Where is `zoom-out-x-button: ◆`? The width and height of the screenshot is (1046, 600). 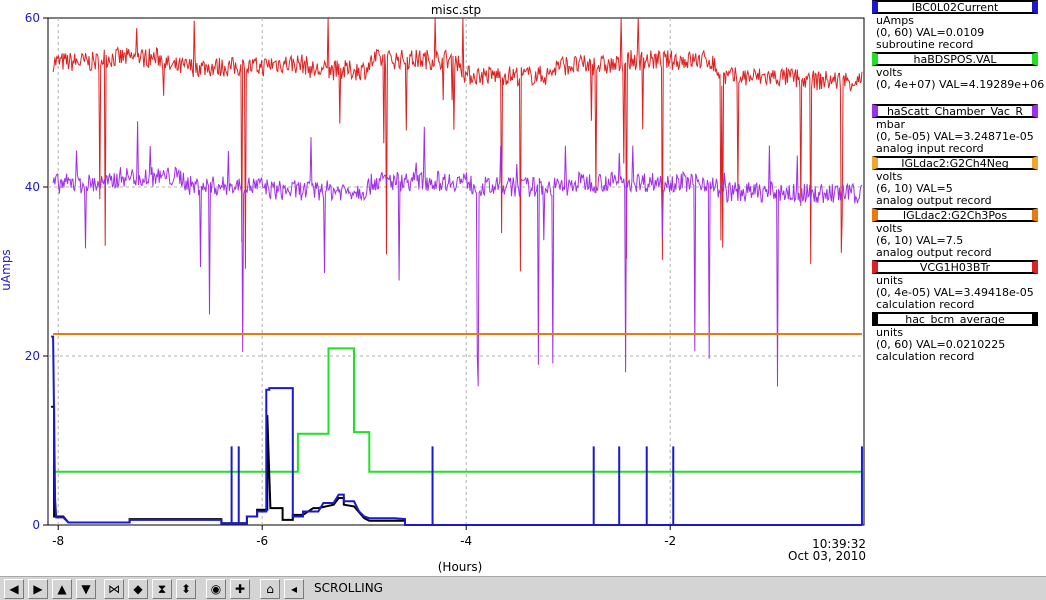
zoom-out-x-button: ◆ is located at coordinates (138, 589).